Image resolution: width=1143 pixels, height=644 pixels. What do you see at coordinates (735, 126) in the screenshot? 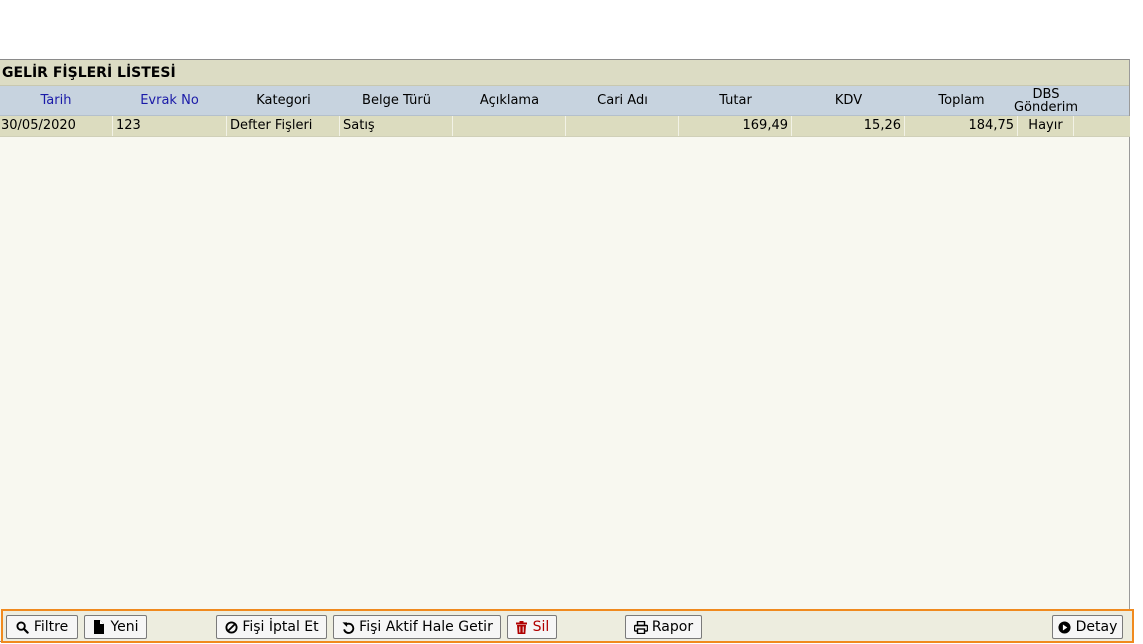
I see `cell-amount: 169,49` at bounding box center [735, 126].